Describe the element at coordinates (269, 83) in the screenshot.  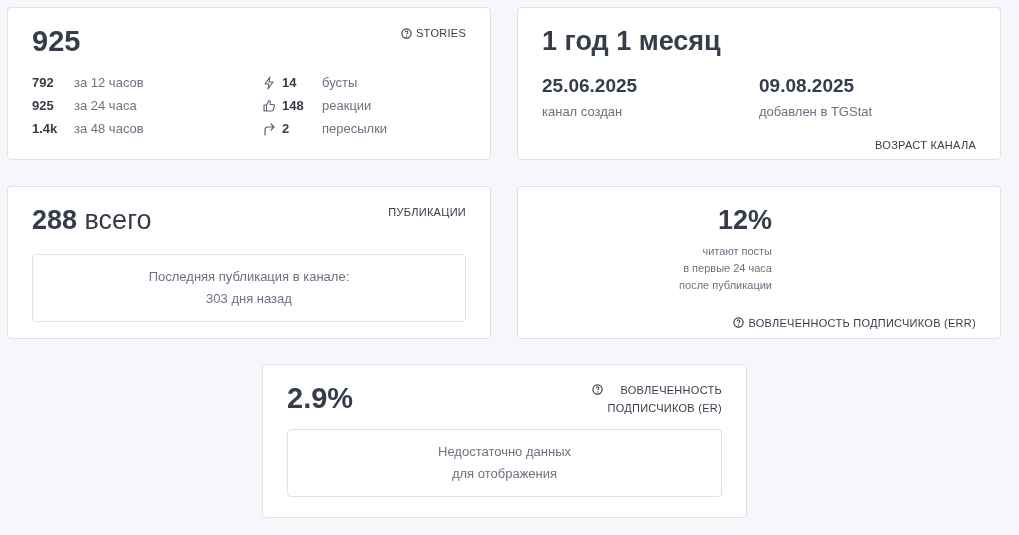
I see `bolt-icon` at that location.